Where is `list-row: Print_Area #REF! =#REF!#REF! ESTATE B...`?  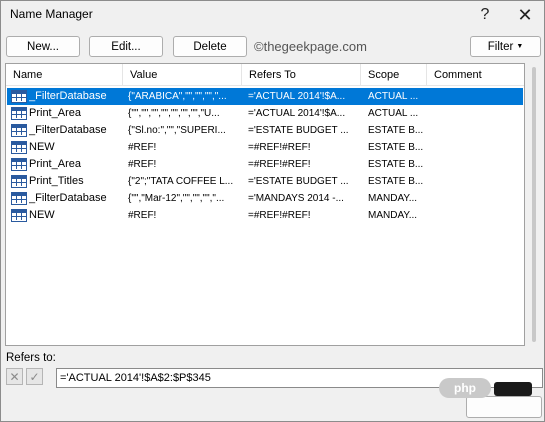 list-row: Print_Area #REF! =#REF!#REF! ESTATE B... is located at coordinates (265, 164).